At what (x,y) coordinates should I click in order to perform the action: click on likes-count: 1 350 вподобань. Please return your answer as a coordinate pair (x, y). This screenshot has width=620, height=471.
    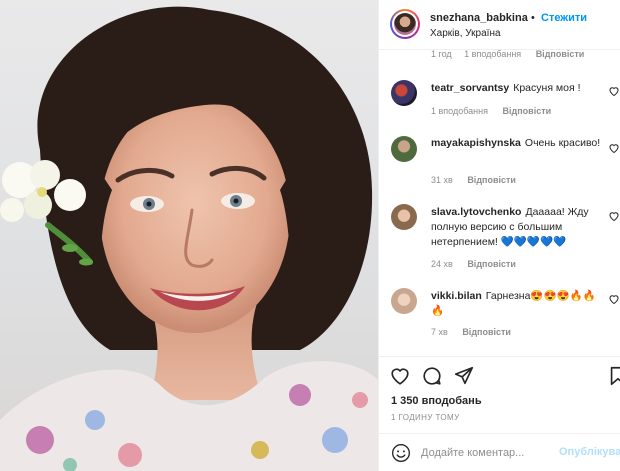
    Looking at the image, I should click on (436, 401).